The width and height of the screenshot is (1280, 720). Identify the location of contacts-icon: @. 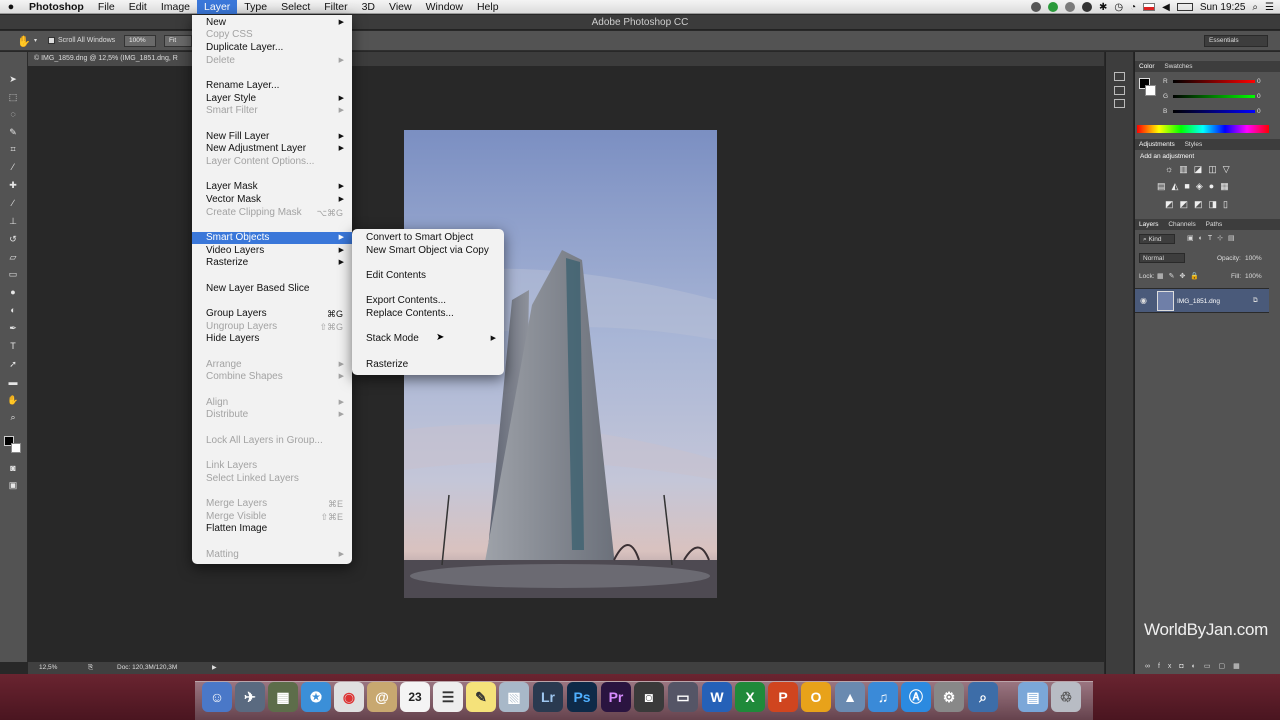
(382, 697).